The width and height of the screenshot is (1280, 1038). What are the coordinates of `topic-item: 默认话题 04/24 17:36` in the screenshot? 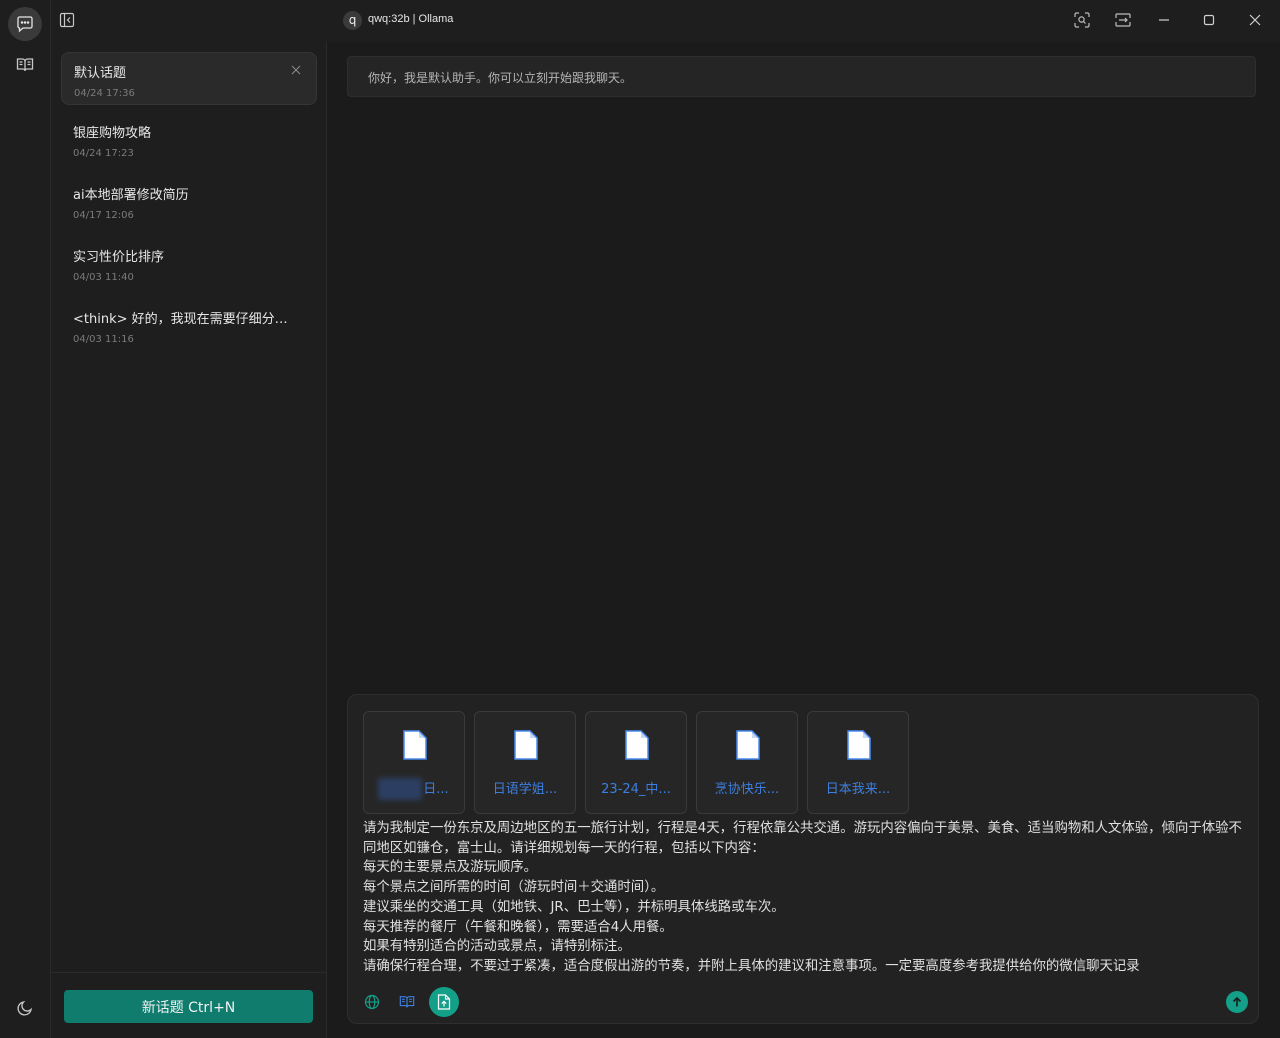 It's located at (189, 78).